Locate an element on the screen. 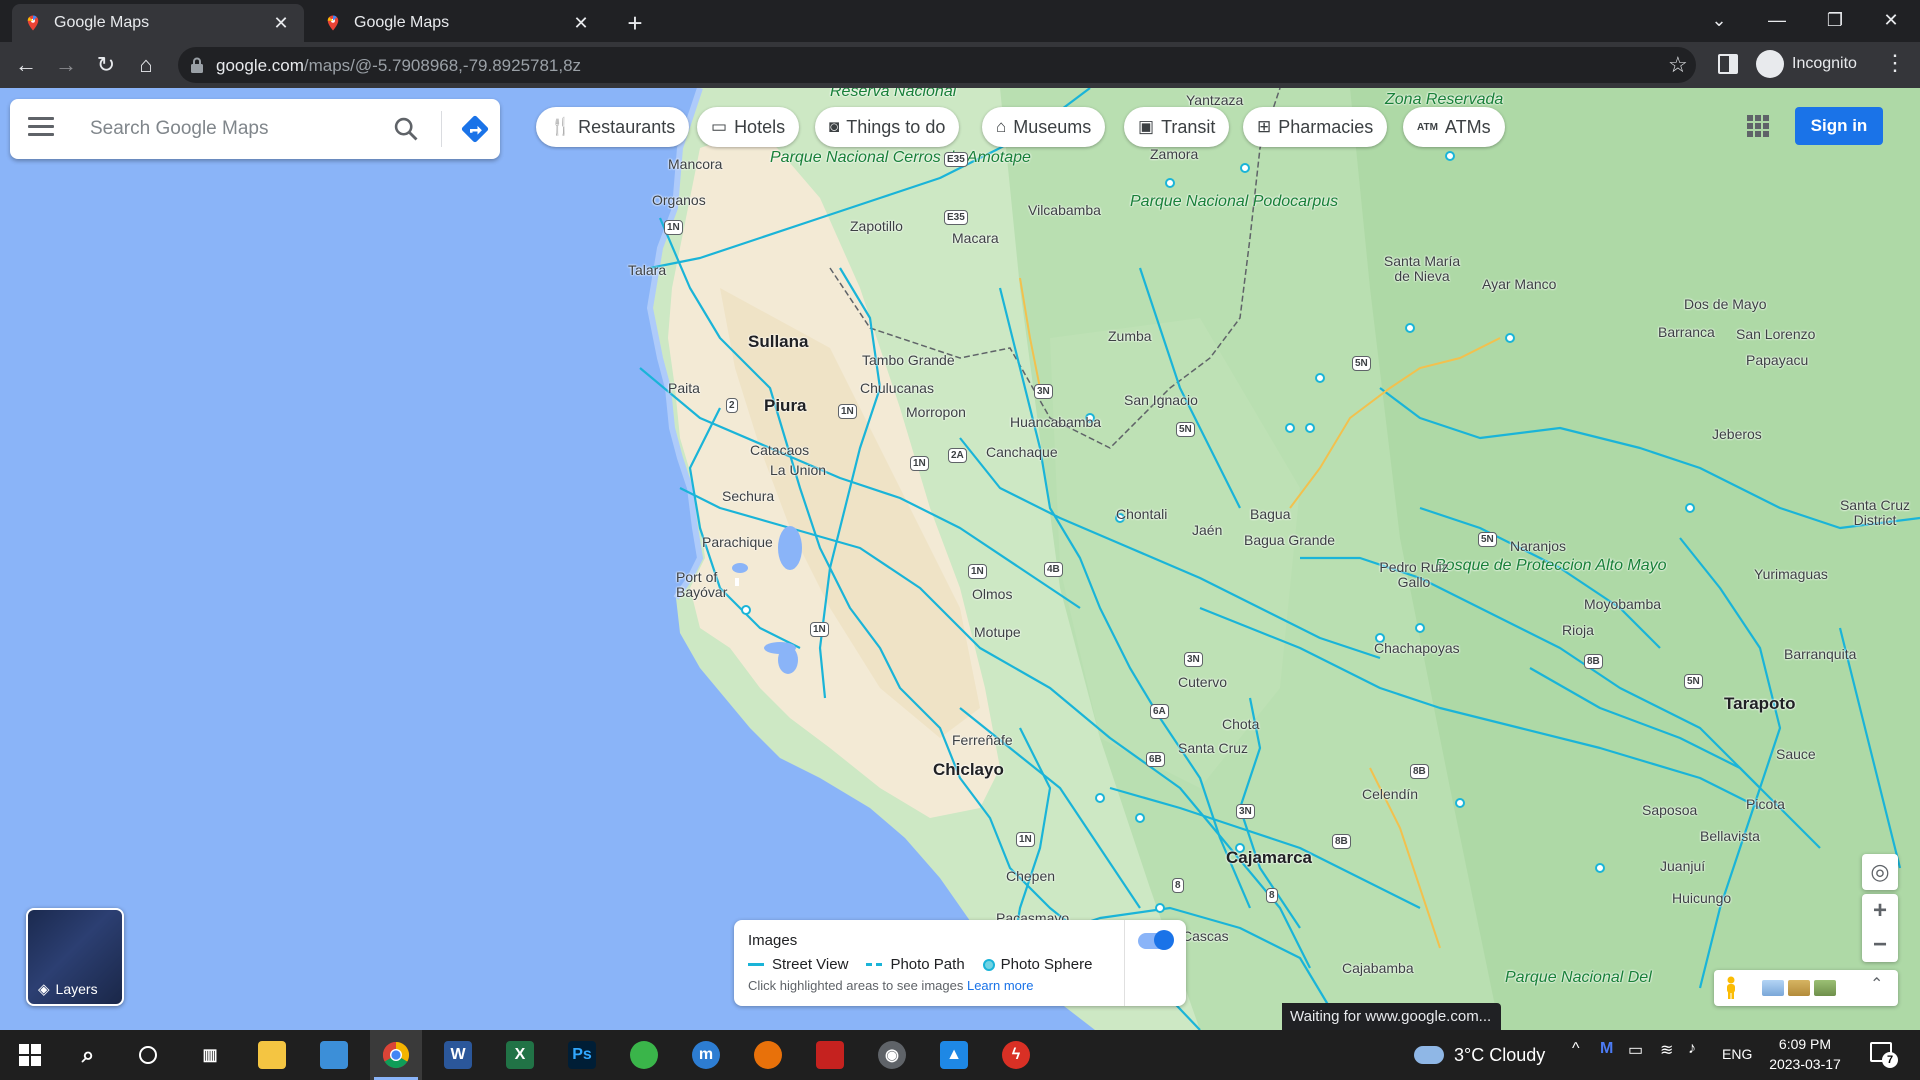 The height and width of the screenshot is (1080, 1920). map-label-place: Ayar Manco is located at coordinates (1519, 284).